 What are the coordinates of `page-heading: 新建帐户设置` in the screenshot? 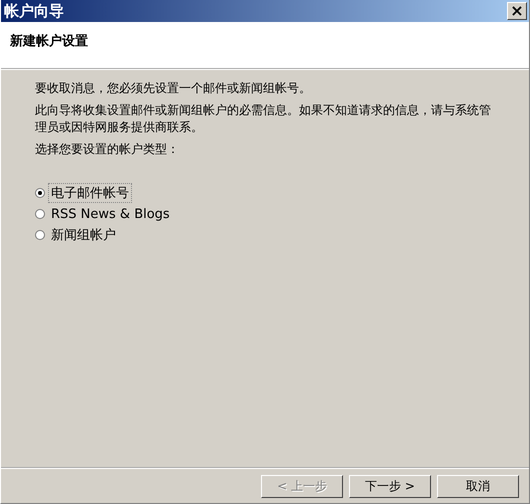 It's located at (49, 41).